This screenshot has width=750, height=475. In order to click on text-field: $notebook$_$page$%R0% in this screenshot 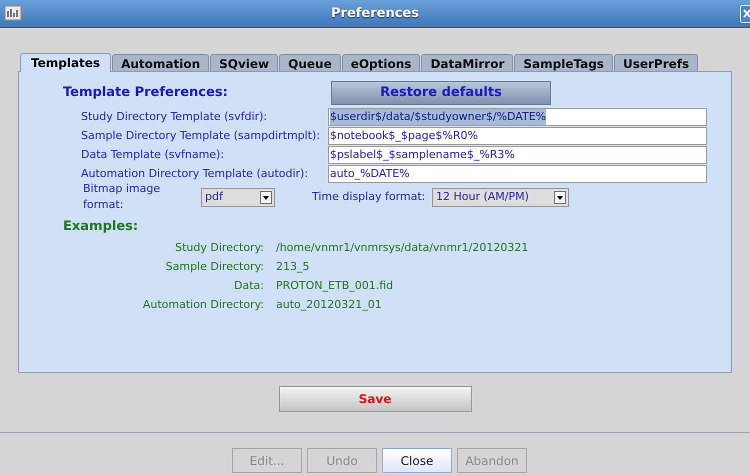, I will do `click(517, 136)`.